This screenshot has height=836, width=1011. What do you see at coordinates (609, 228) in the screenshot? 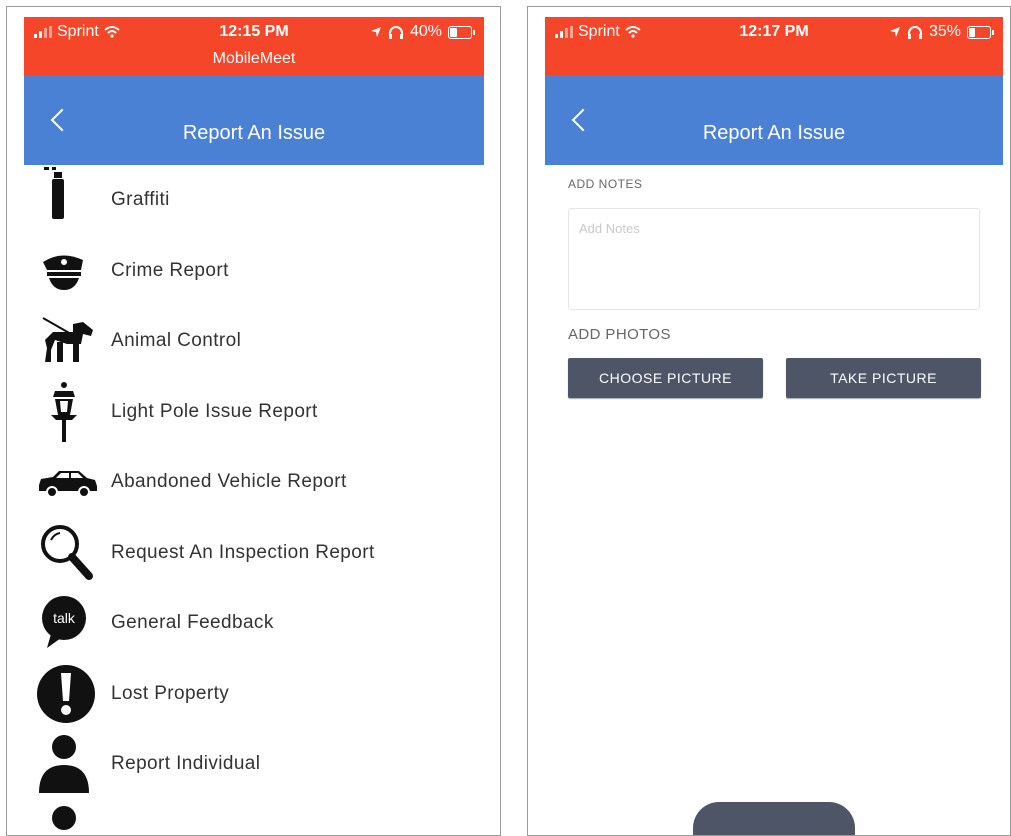
I see `notes-placeholder: Add Notes` at bounding box center [609, 228].